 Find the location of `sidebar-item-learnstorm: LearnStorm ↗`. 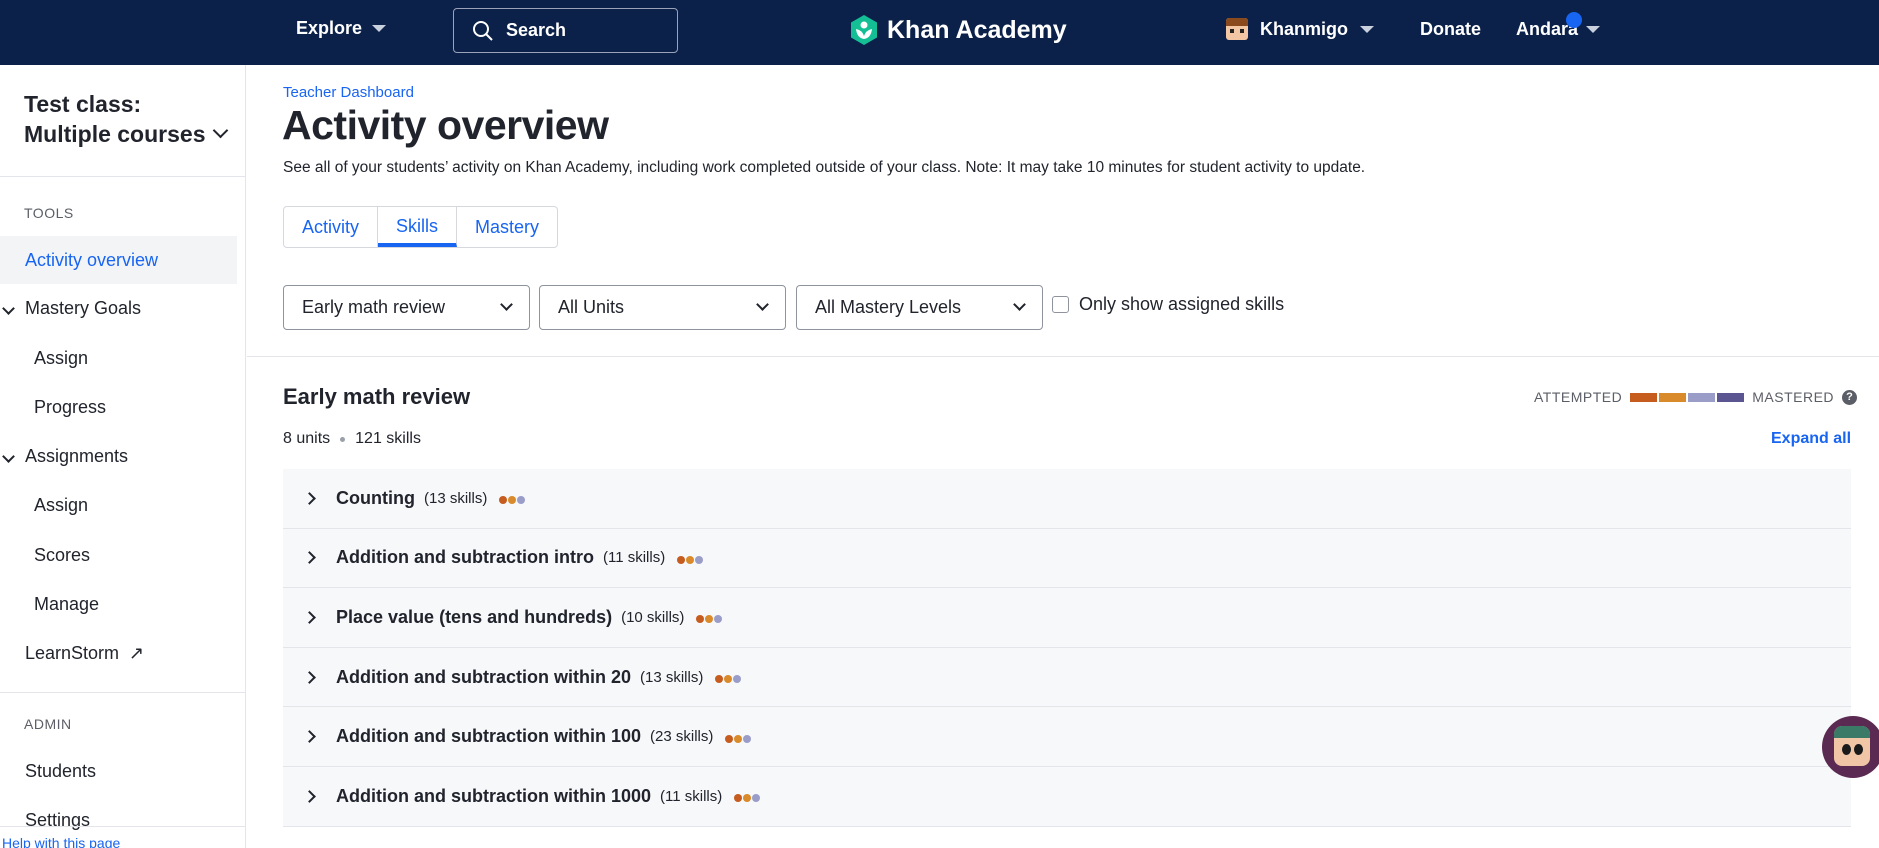

sidebar-item-learnstorm: LearnStorm ↗ is located at coordinates (84, 653).